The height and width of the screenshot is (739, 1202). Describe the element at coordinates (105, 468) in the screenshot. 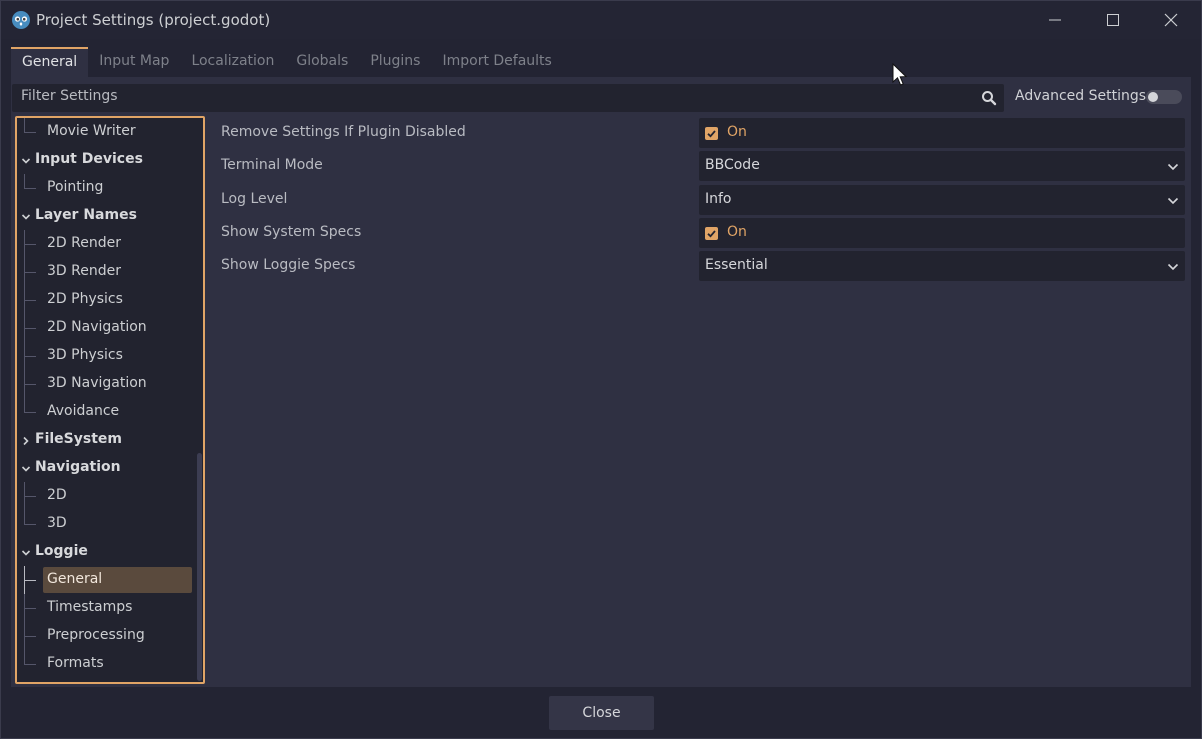

I see `tree-section: Navigation` at that location.